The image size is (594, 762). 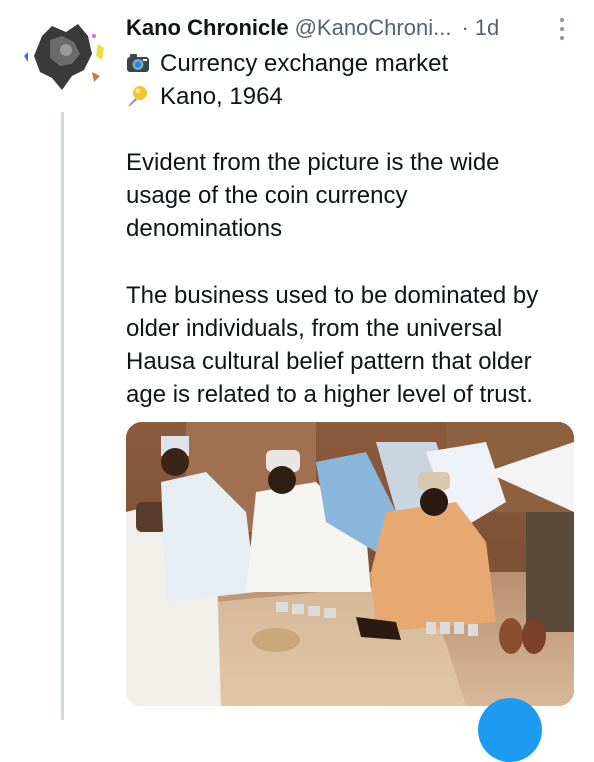 I want to click on more-options-icon, so click(x=562, y=29).